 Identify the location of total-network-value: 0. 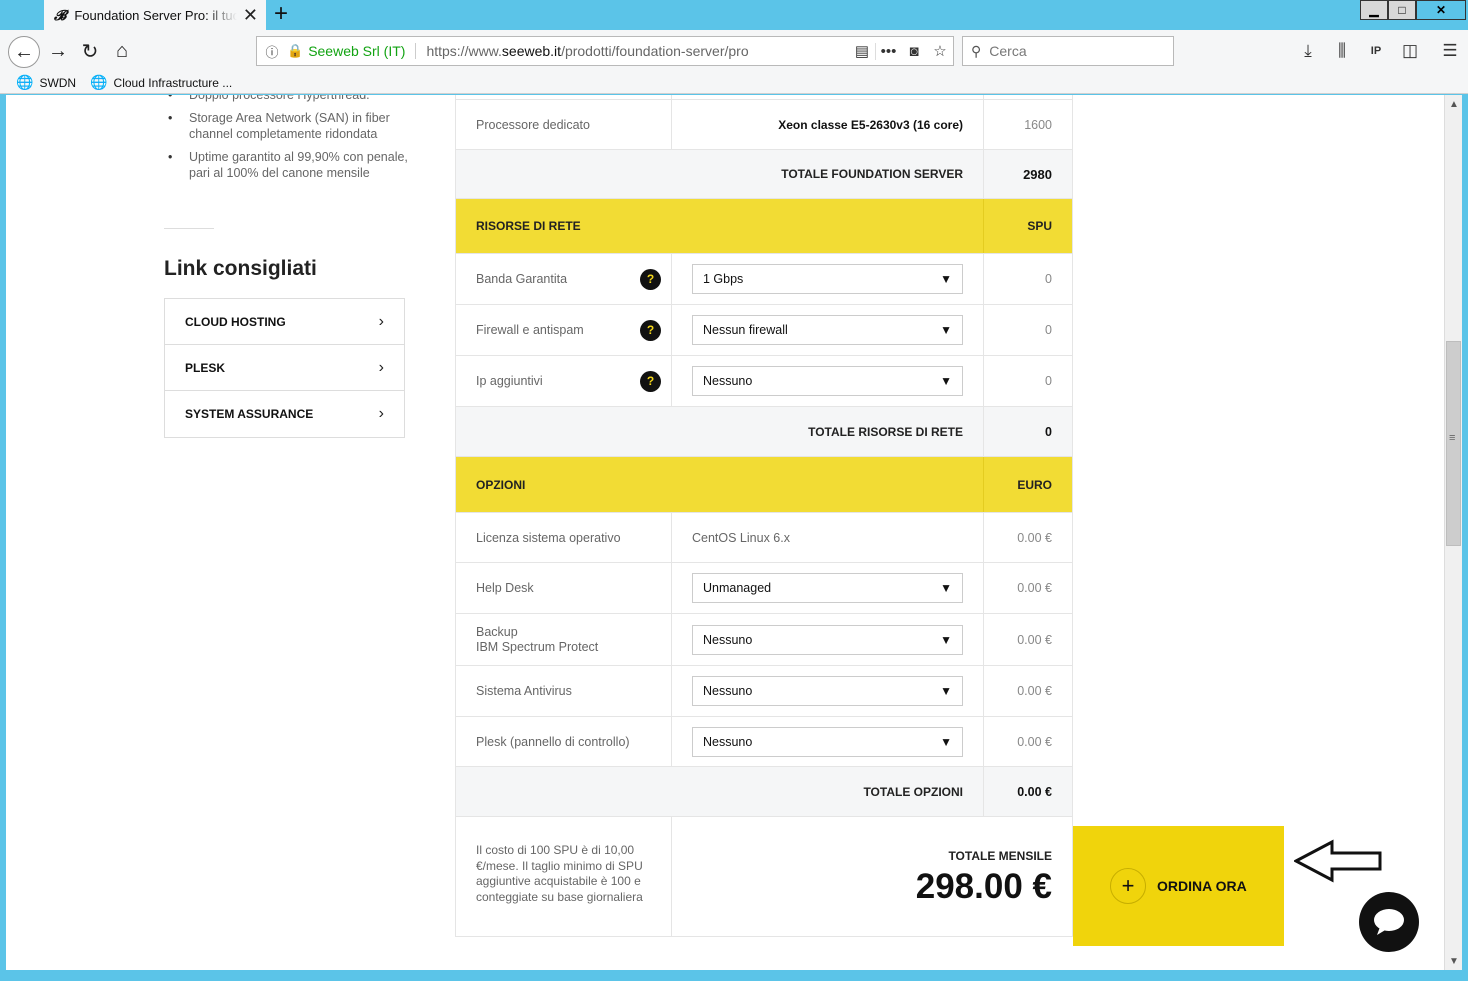
(1027, 431).